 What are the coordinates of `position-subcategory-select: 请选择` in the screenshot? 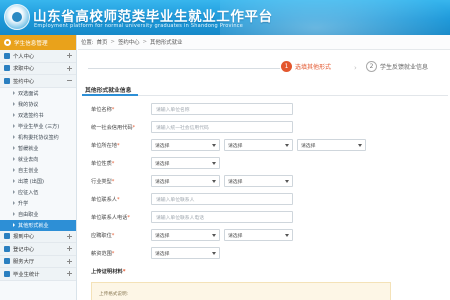 It's located at (258, 235).